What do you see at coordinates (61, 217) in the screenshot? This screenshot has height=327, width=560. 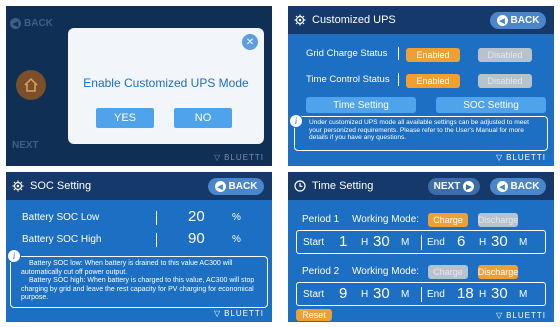 I see `battery-soc-low-label: Battery SOC Low` at bounding box center [61, 217].